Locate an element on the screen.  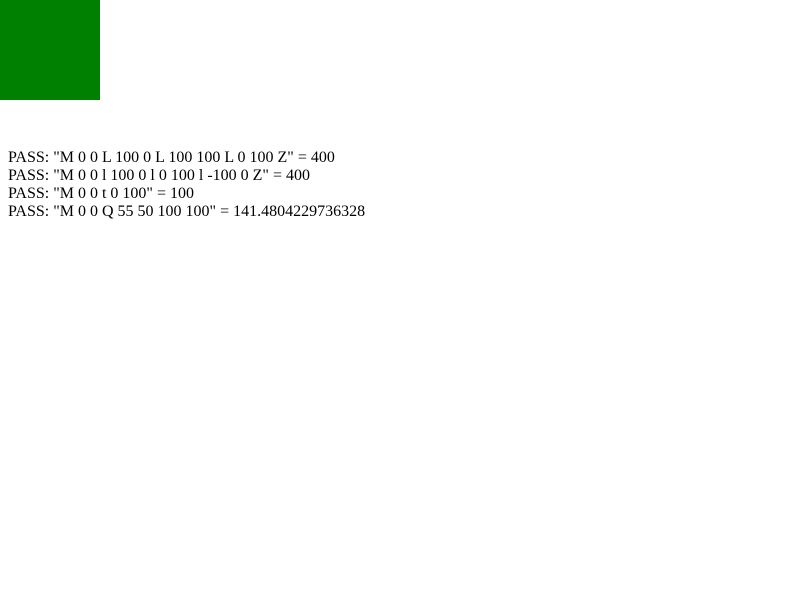
result-line: PASS: "M 0 0 t 0 100" = 100 is located at coordinates (101, 193).